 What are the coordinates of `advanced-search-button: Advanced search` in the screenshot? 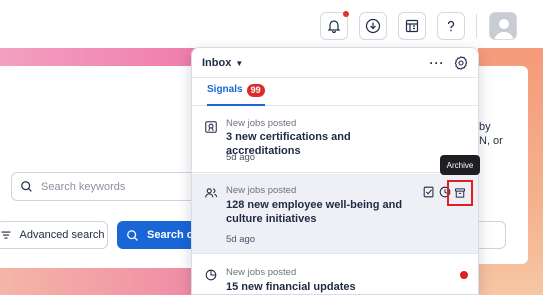 It's located at (54, 235).